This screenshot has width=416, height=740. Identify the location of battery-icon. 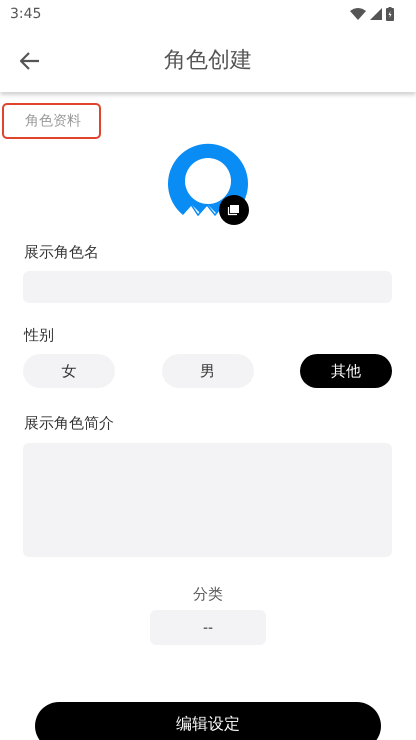
(390, 14).